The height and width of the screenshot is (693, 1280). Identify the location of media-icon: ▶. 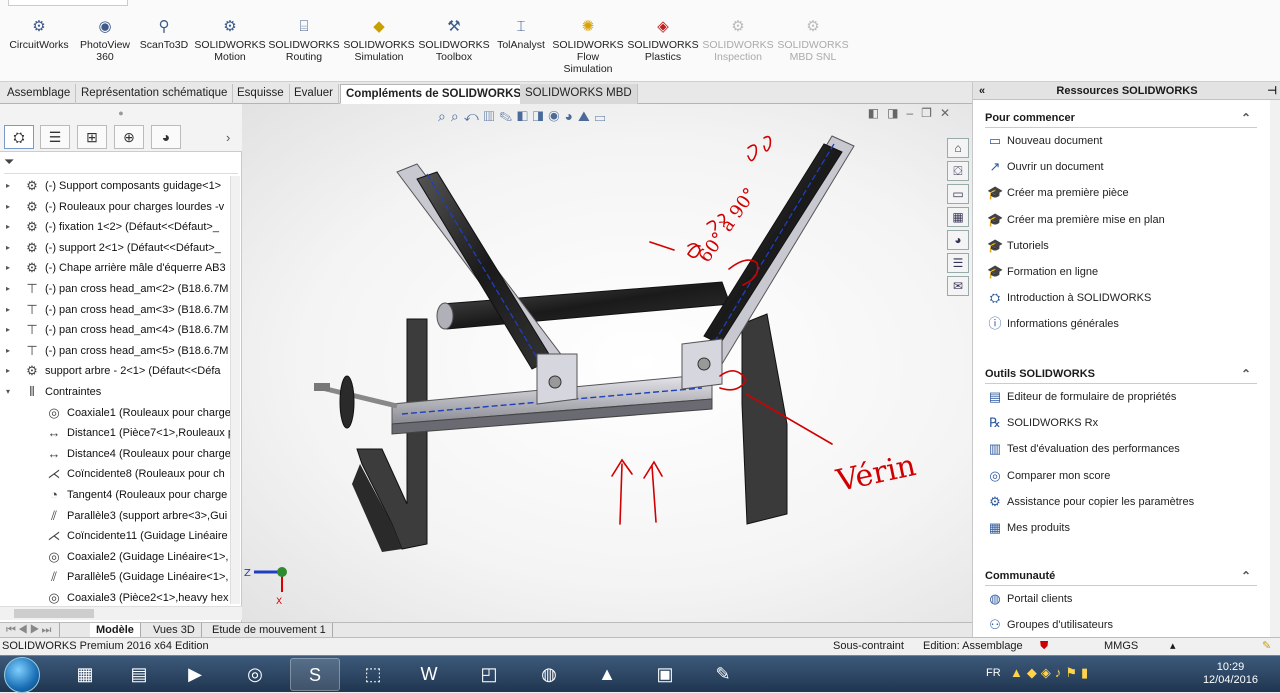
(195, 674).